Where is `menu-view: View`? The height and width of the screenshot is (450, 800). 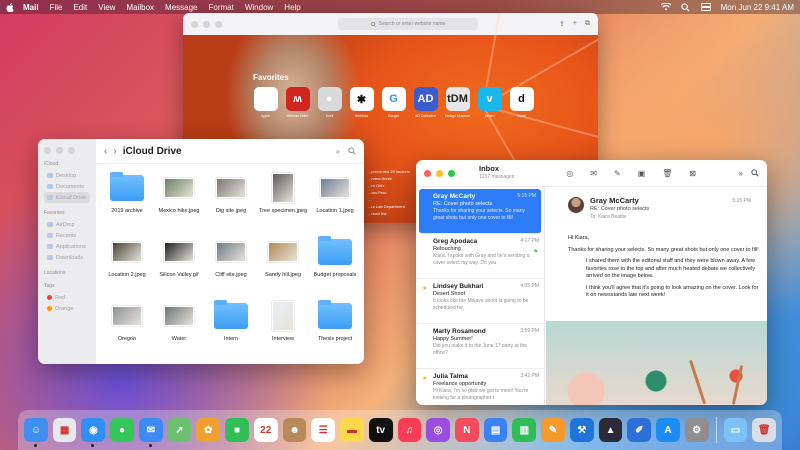
menu-view: View is located at coordinates (106, 7).